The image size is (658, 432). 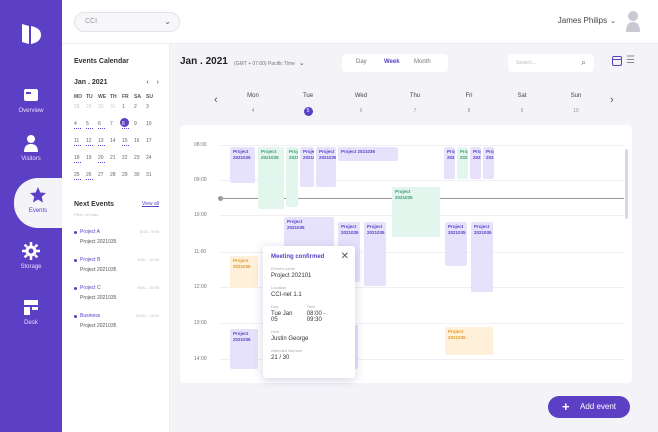 I want to click on hour-label: 14:00, so click(x=200, y=359).